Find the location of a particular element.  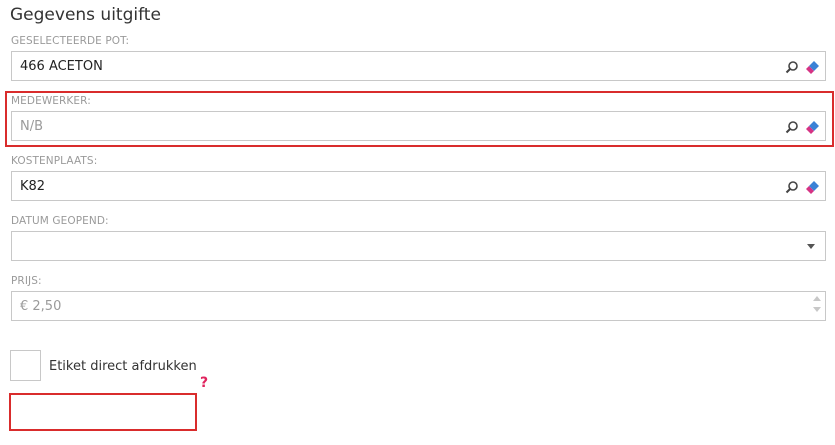

medewerker-value: N/B is located at coordinates (32, 126).